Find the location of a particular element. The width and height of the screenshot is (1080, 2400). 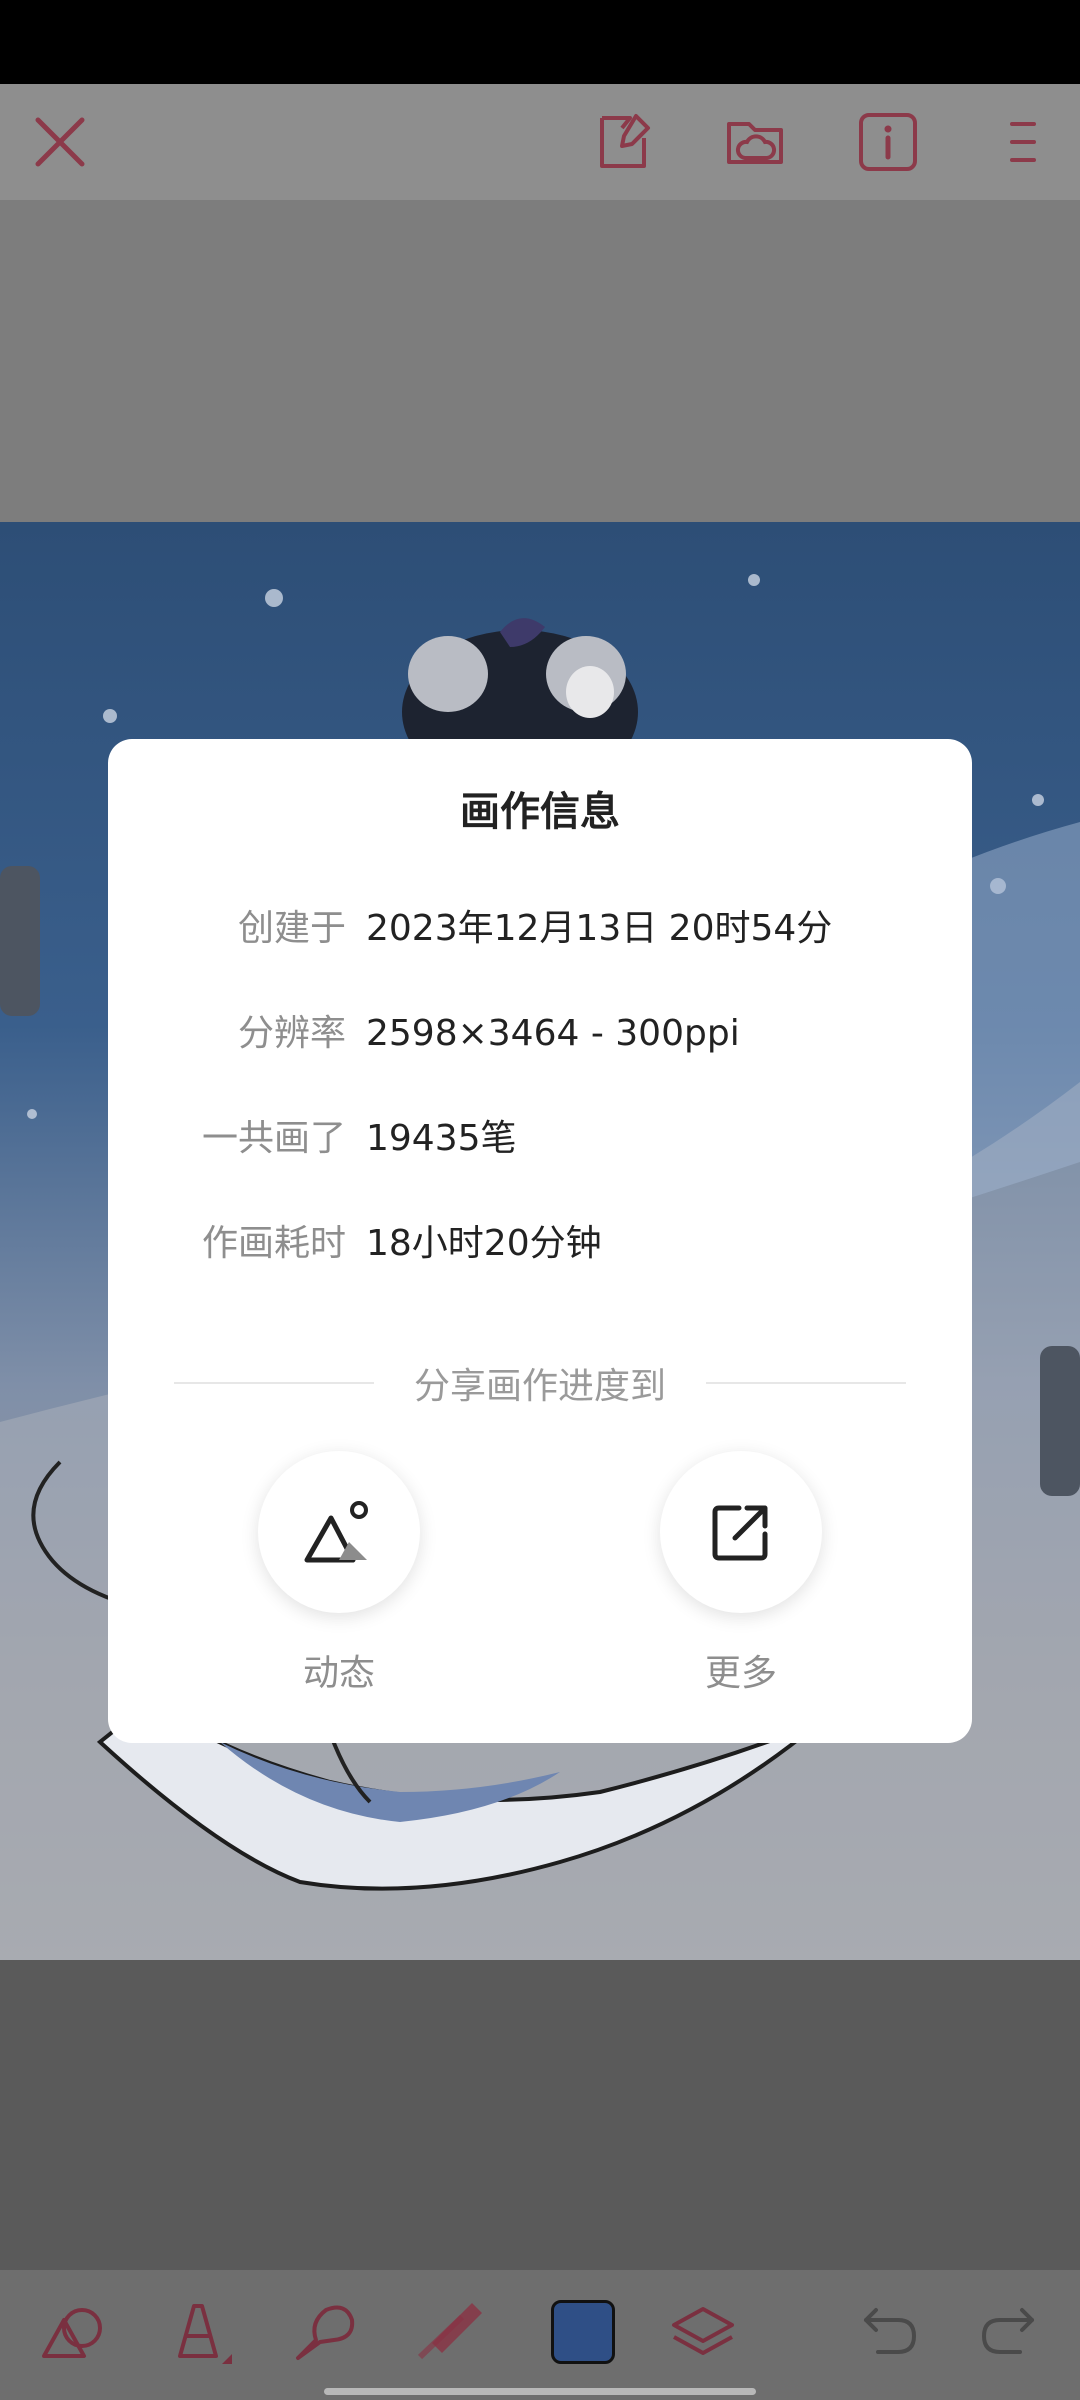

menu-icon is located at coordinates (1023, 142).